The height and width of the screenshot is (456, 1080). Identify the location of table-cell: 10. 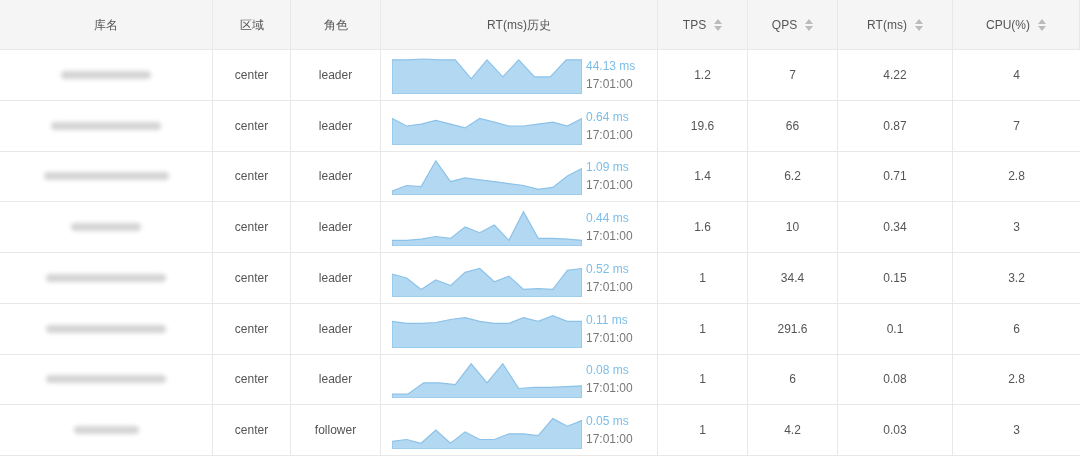
(793, 227).